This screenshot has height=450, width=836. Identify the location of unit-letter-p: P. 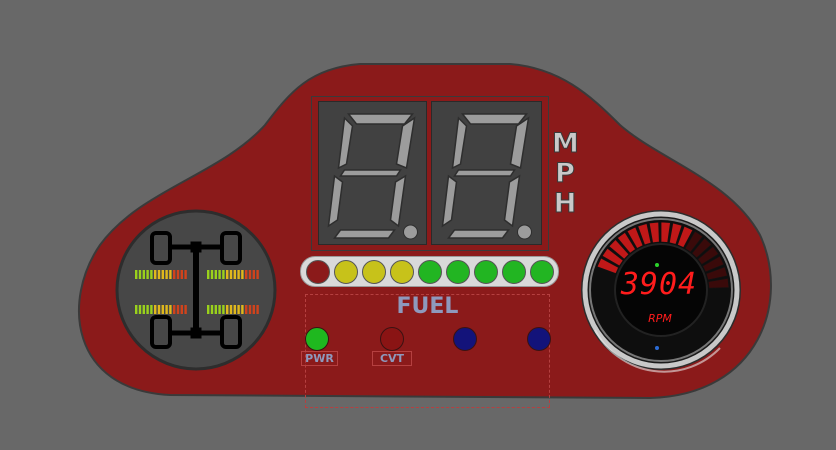
(565, 173).